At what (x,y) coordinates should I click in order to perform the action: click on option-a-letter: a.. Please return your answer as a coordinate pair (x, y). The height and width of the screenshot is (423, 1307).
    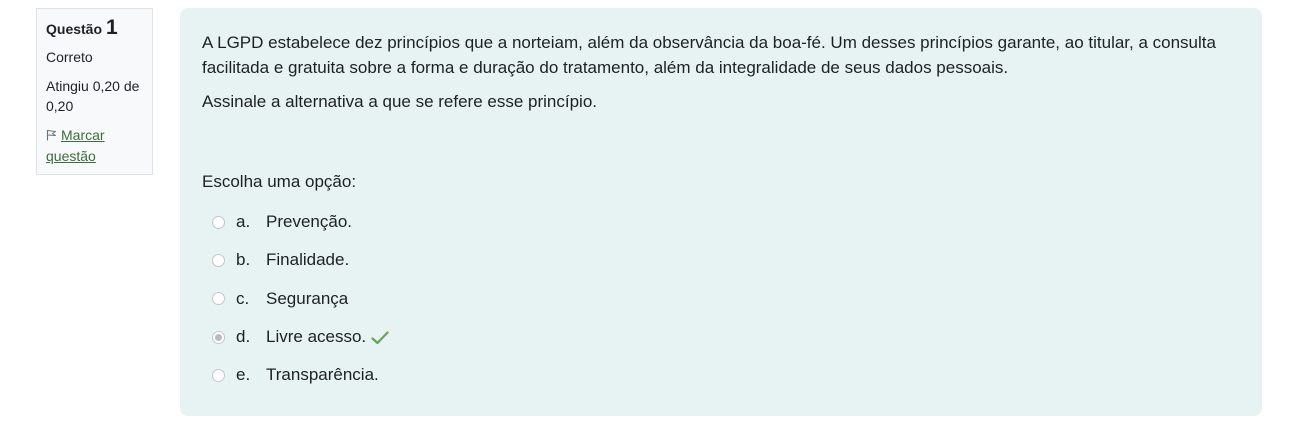
    Looking at the image, I should click on (243, 222).